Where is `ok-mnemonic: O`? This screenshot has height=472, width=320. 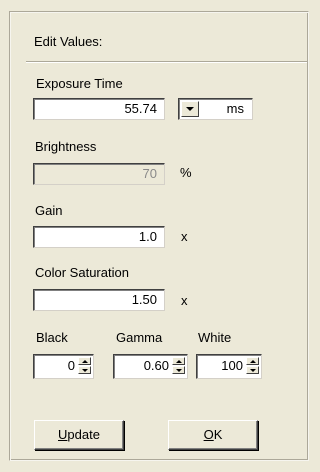
ok-mnemonic: O is located at coordinates (208, 434).